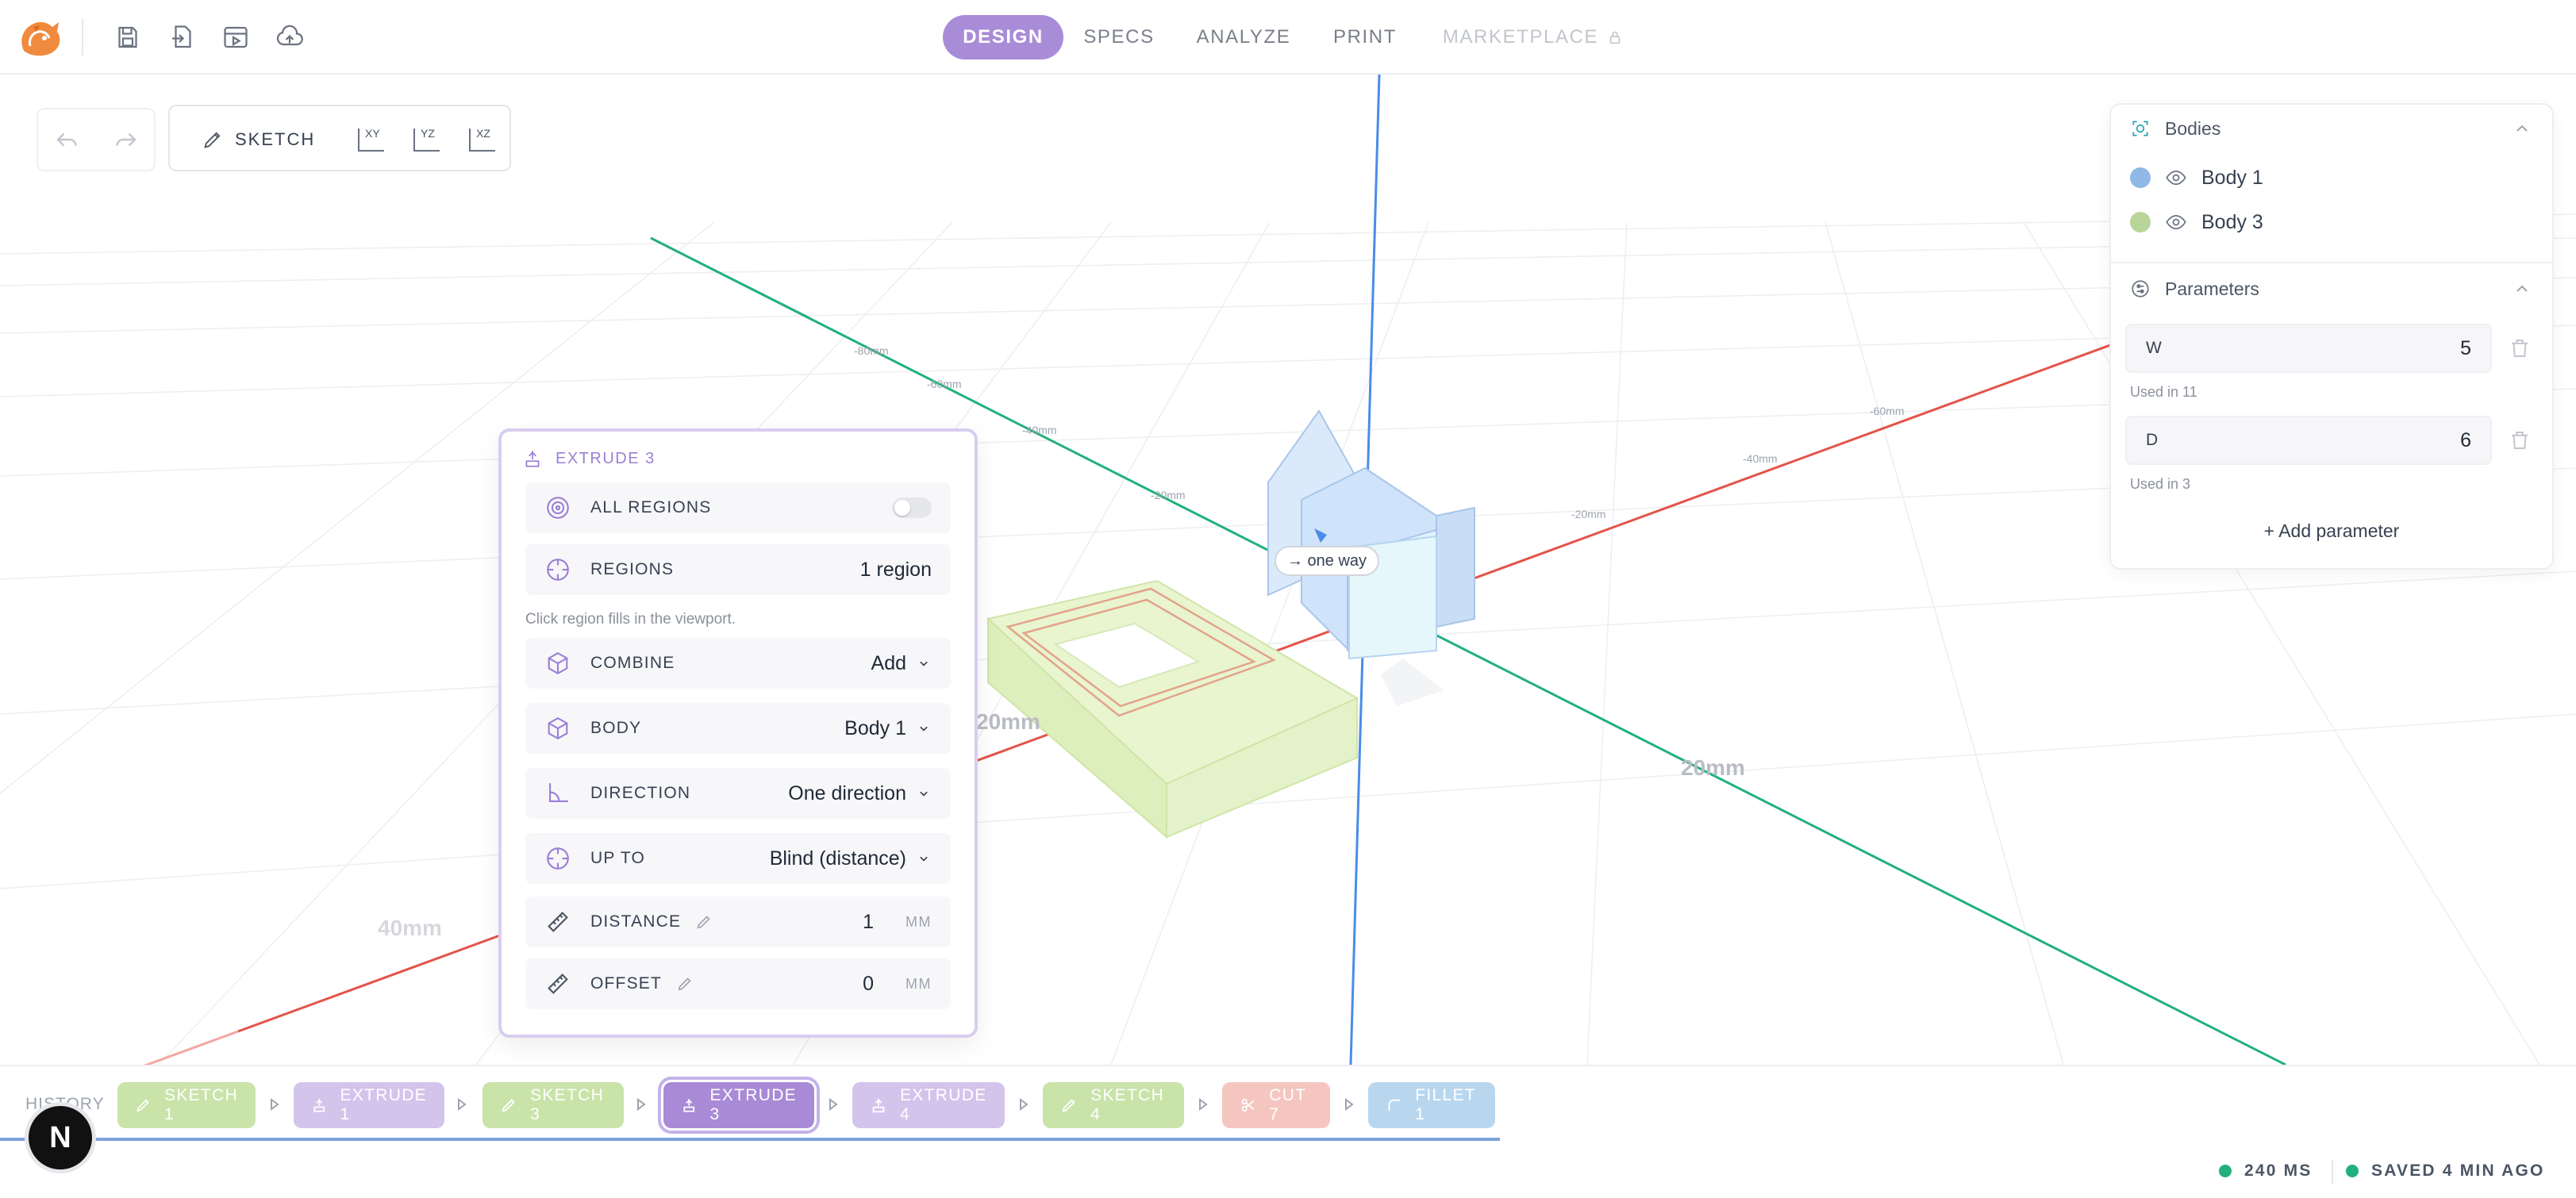 This screenshot has width=2576, height=1198. What do you see at coordinates (889, 662) in the screenshot?
I see `combine-value: Add` at bounding box center [889, 662].